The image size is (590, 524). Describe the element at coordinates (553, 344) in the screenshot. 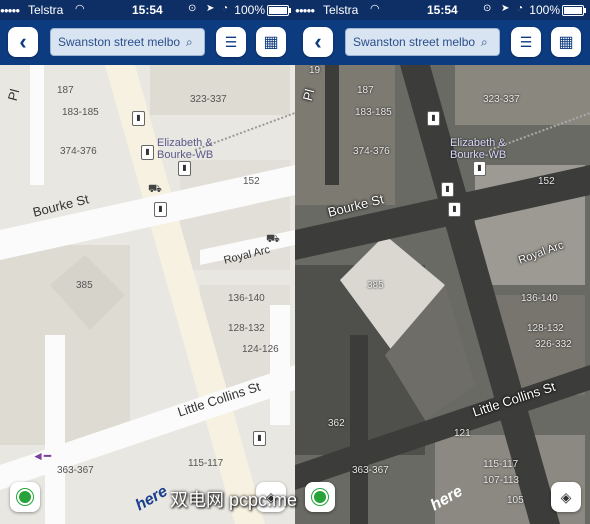

I see `building-number: 326-332` at that location.